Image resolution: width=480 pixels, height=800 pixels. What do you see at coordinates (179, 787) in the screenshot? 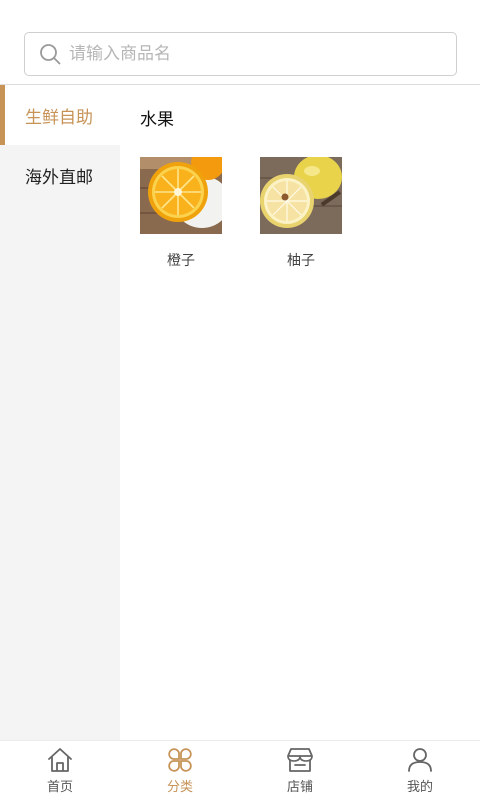
I see `tab-label: 分类` at bounding box center [179, 787].